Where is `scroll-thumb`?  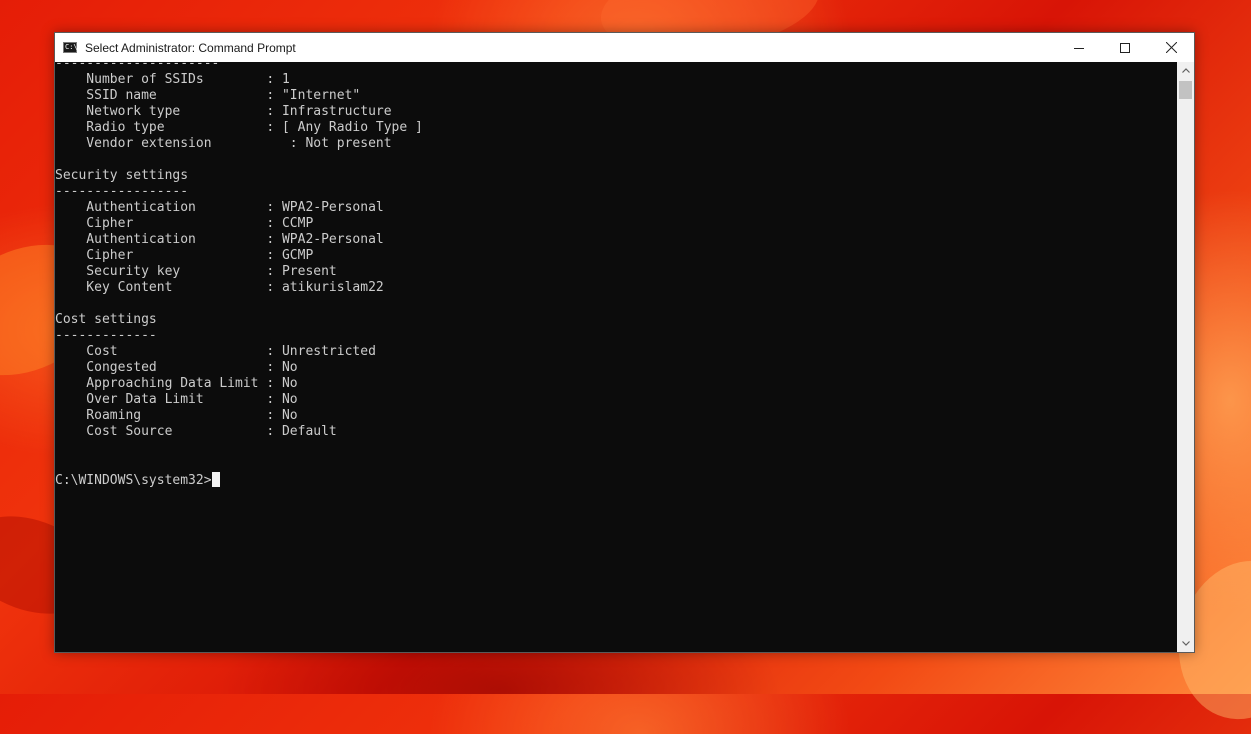 scroll-thumb is located at coordinates (1185, 90).